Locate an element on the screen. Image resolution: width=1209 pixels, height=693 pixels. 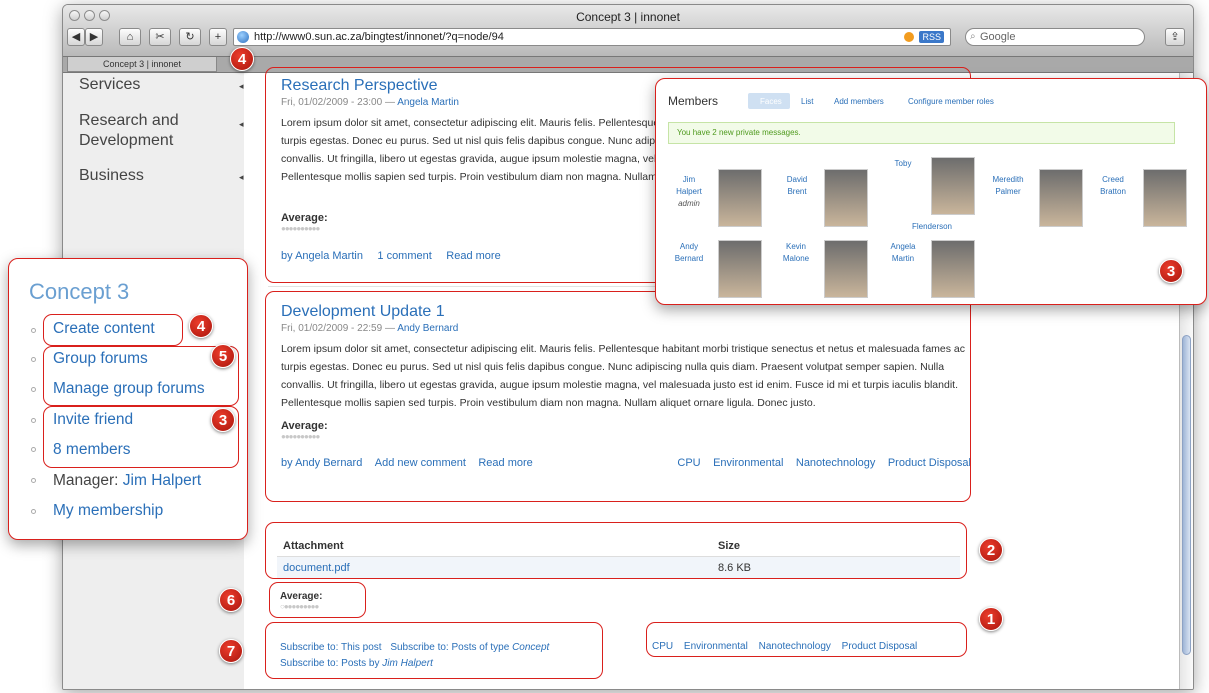
rss-button: RSS is located at coordinates (931, 37).